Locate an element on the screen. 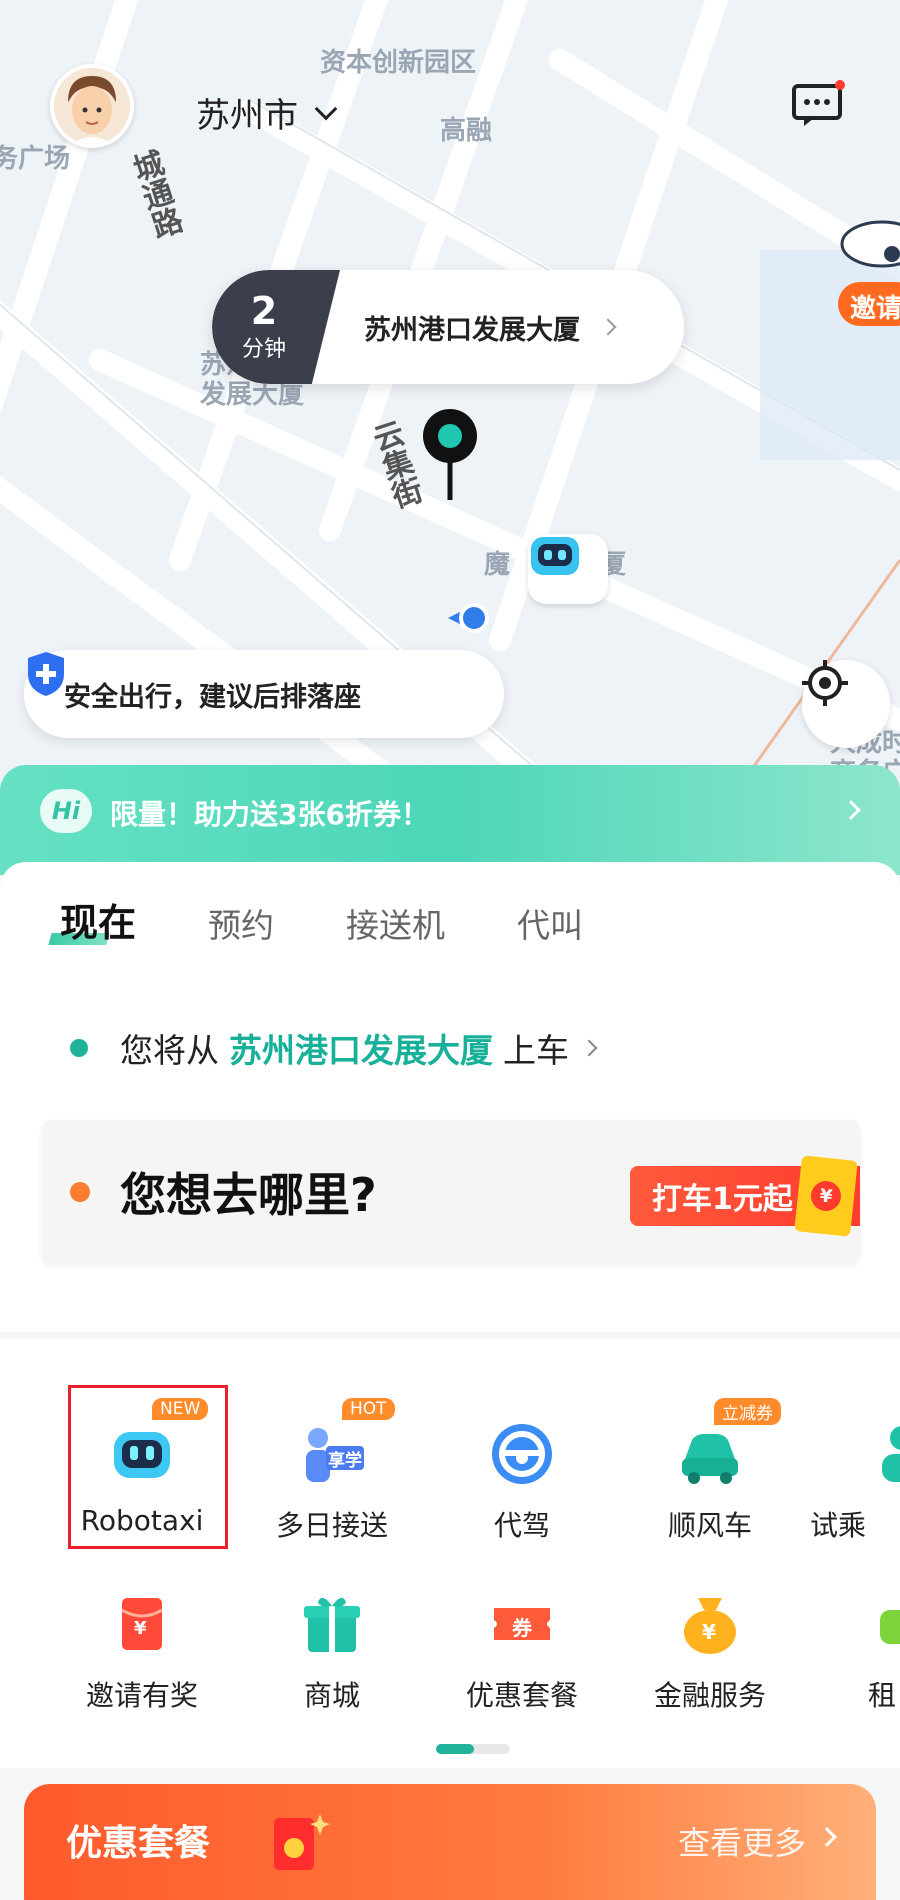  message-button is located at coordinates (818, 105).